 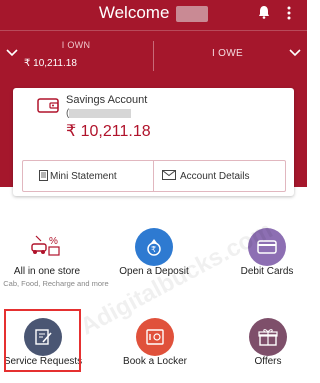 I want to click on own-owe-summary: I OWN ₹ 10,211.18 I OWE, so click(x=153, y=55).